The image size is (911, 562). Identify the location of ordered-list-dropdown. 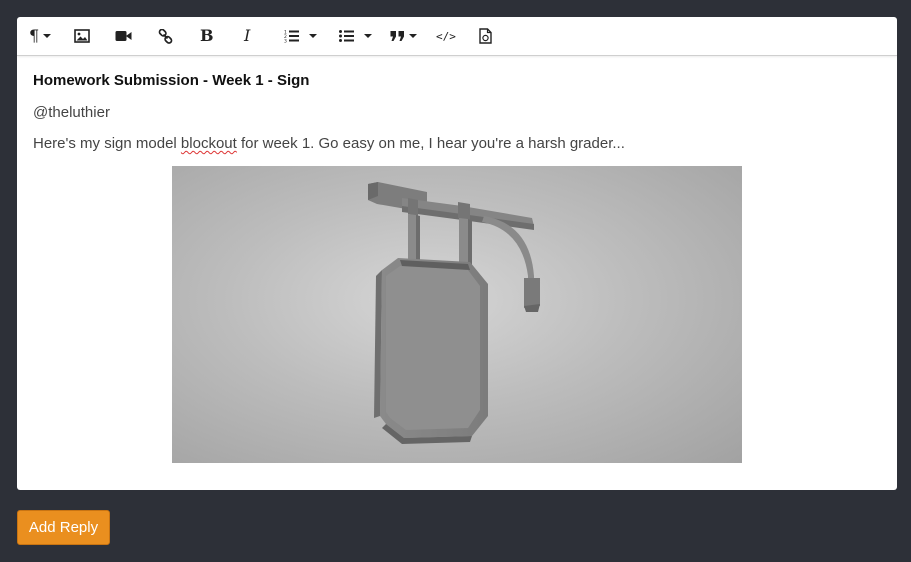
(313, 36).